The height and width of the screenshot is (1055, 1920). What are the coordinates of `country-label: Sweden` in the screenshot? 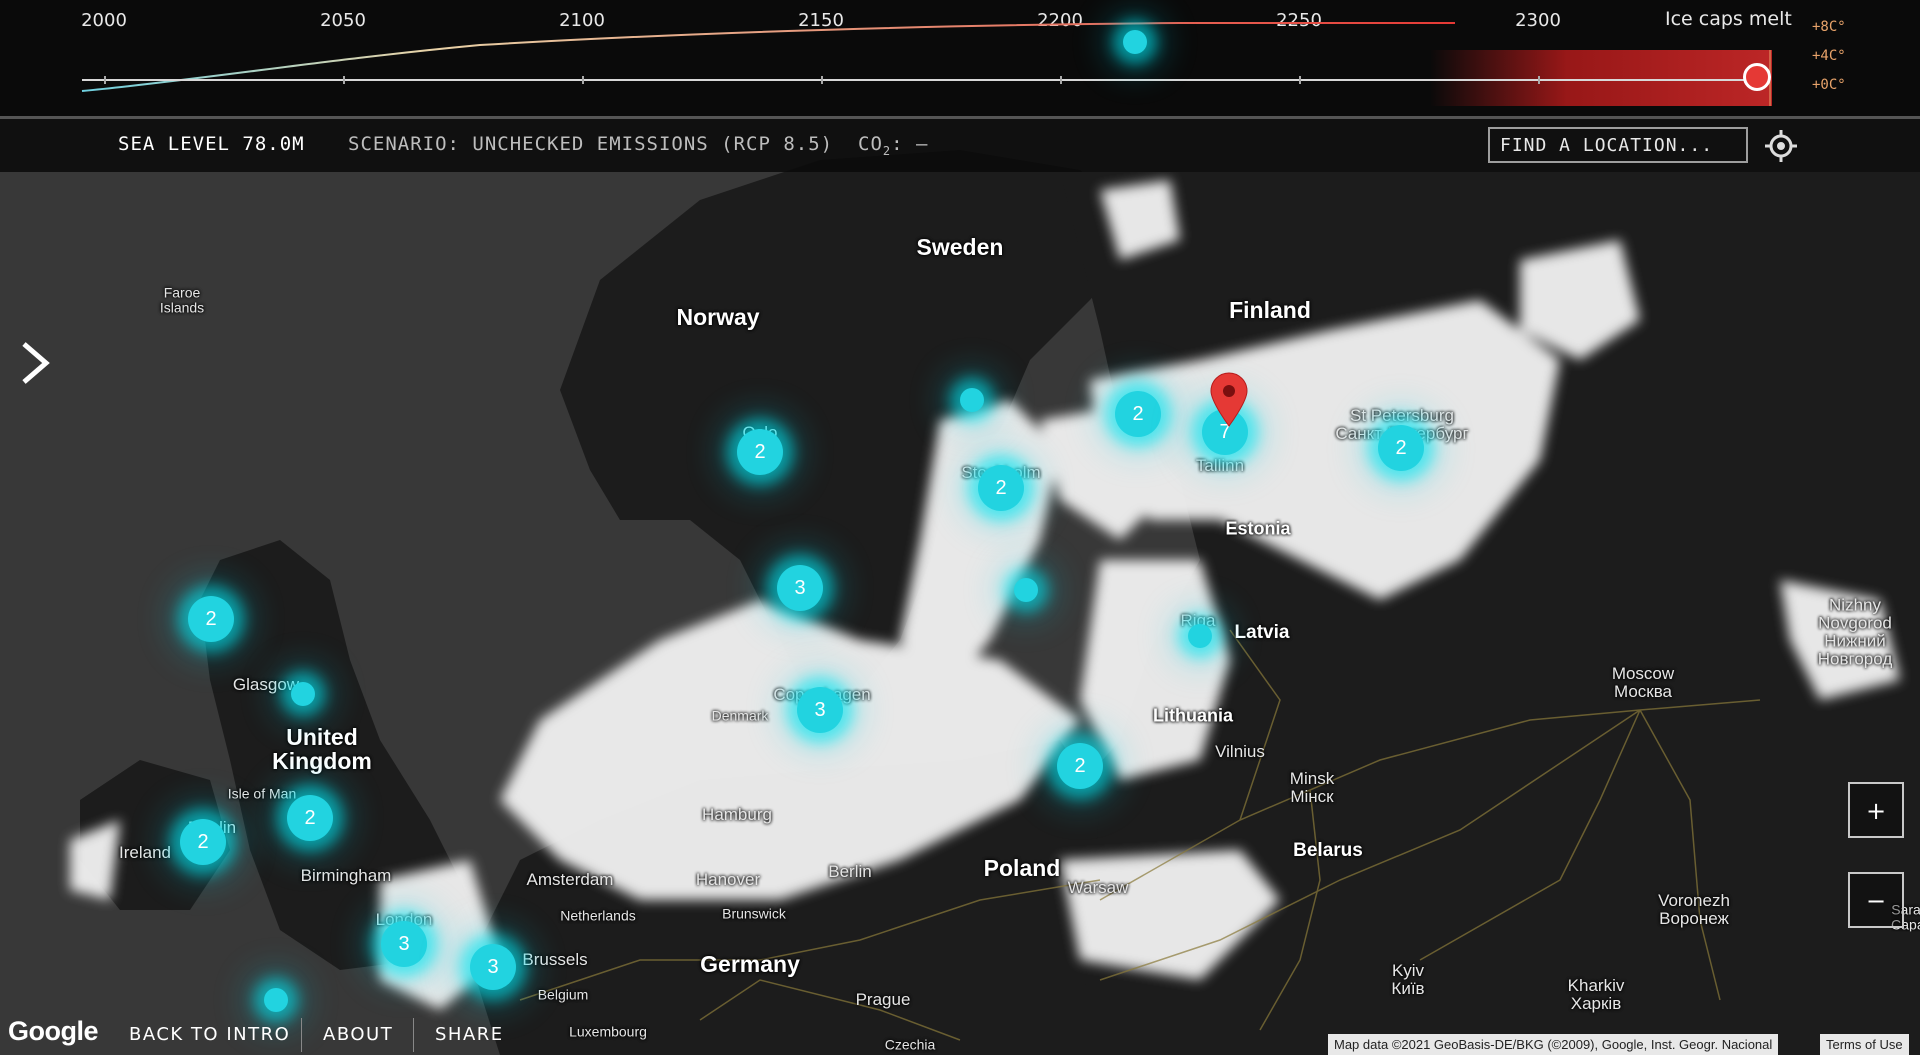 It's located at (960, 246).